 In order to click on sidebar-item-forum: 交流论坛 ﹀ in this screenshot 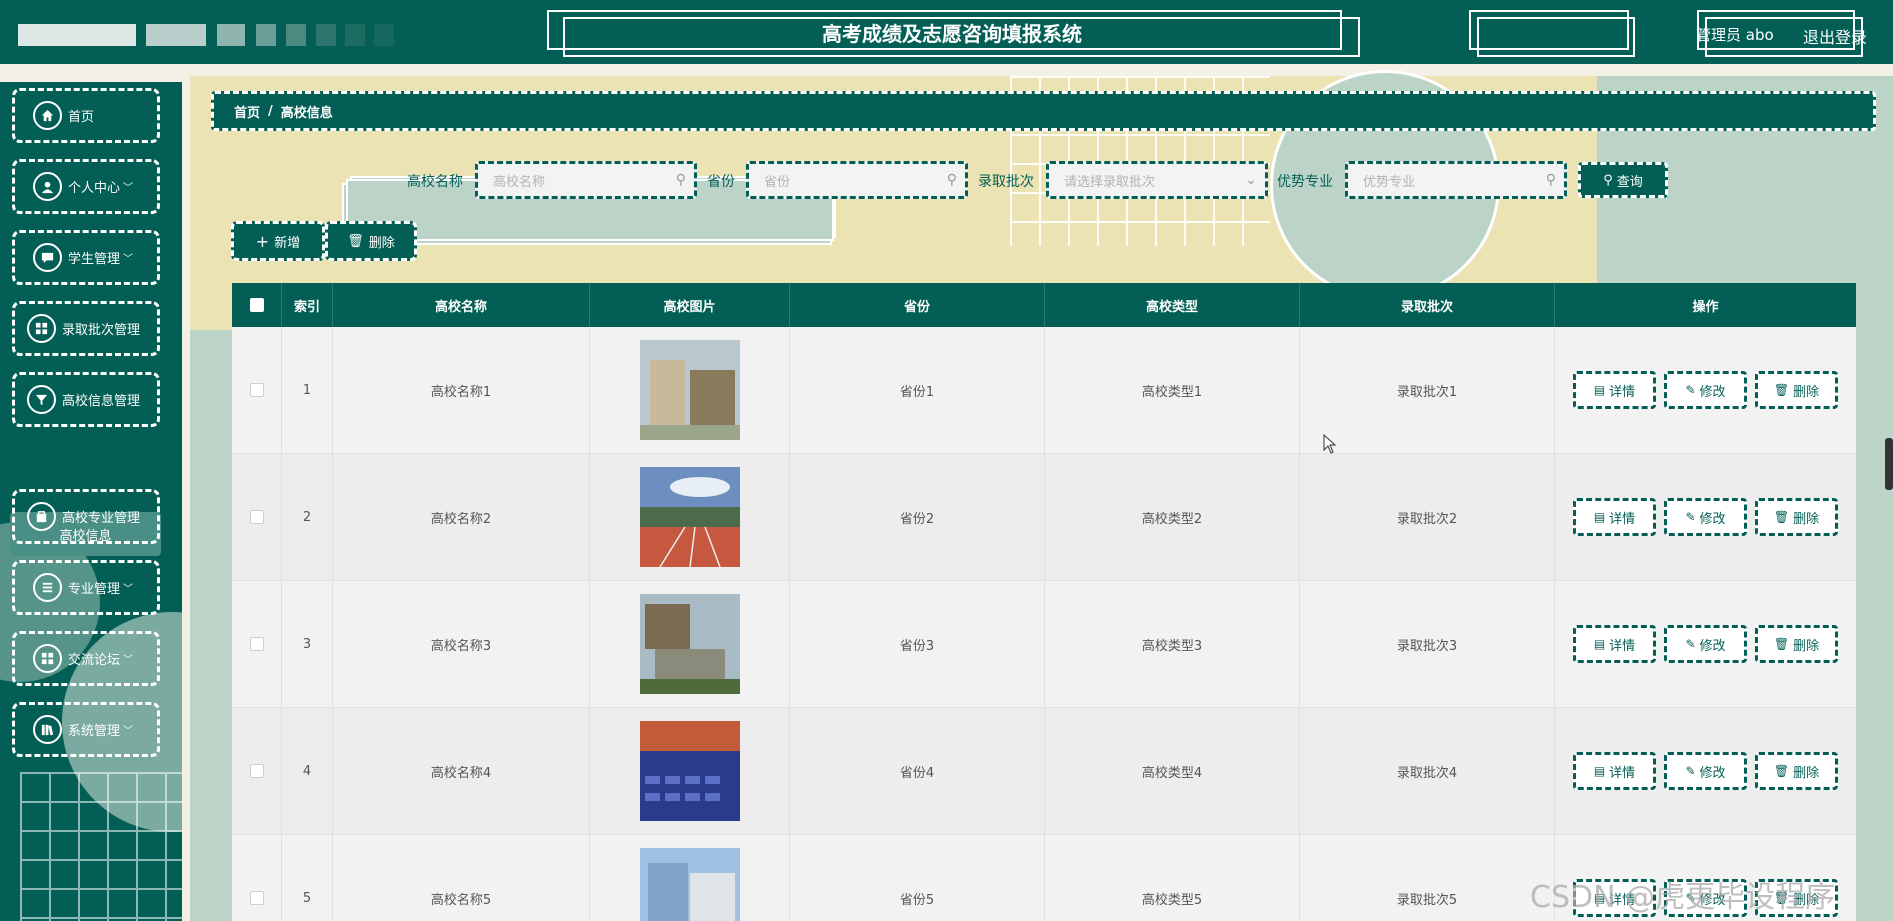, I will do `click(86, 658)`.